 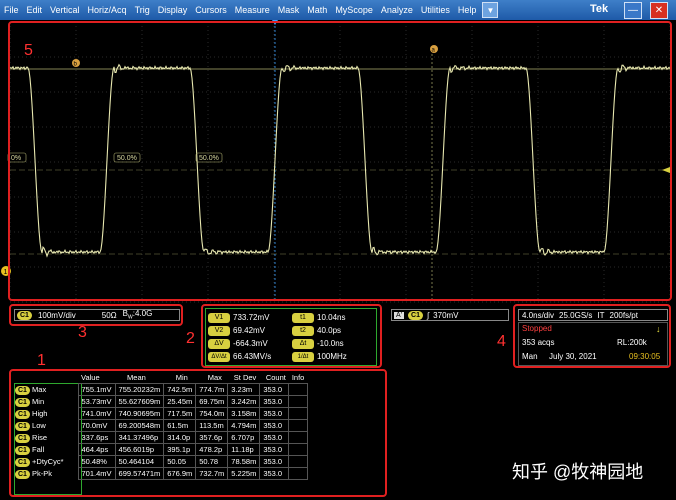 I want to click on measurement-value: 337.6ps, so click(x=96, y=437).